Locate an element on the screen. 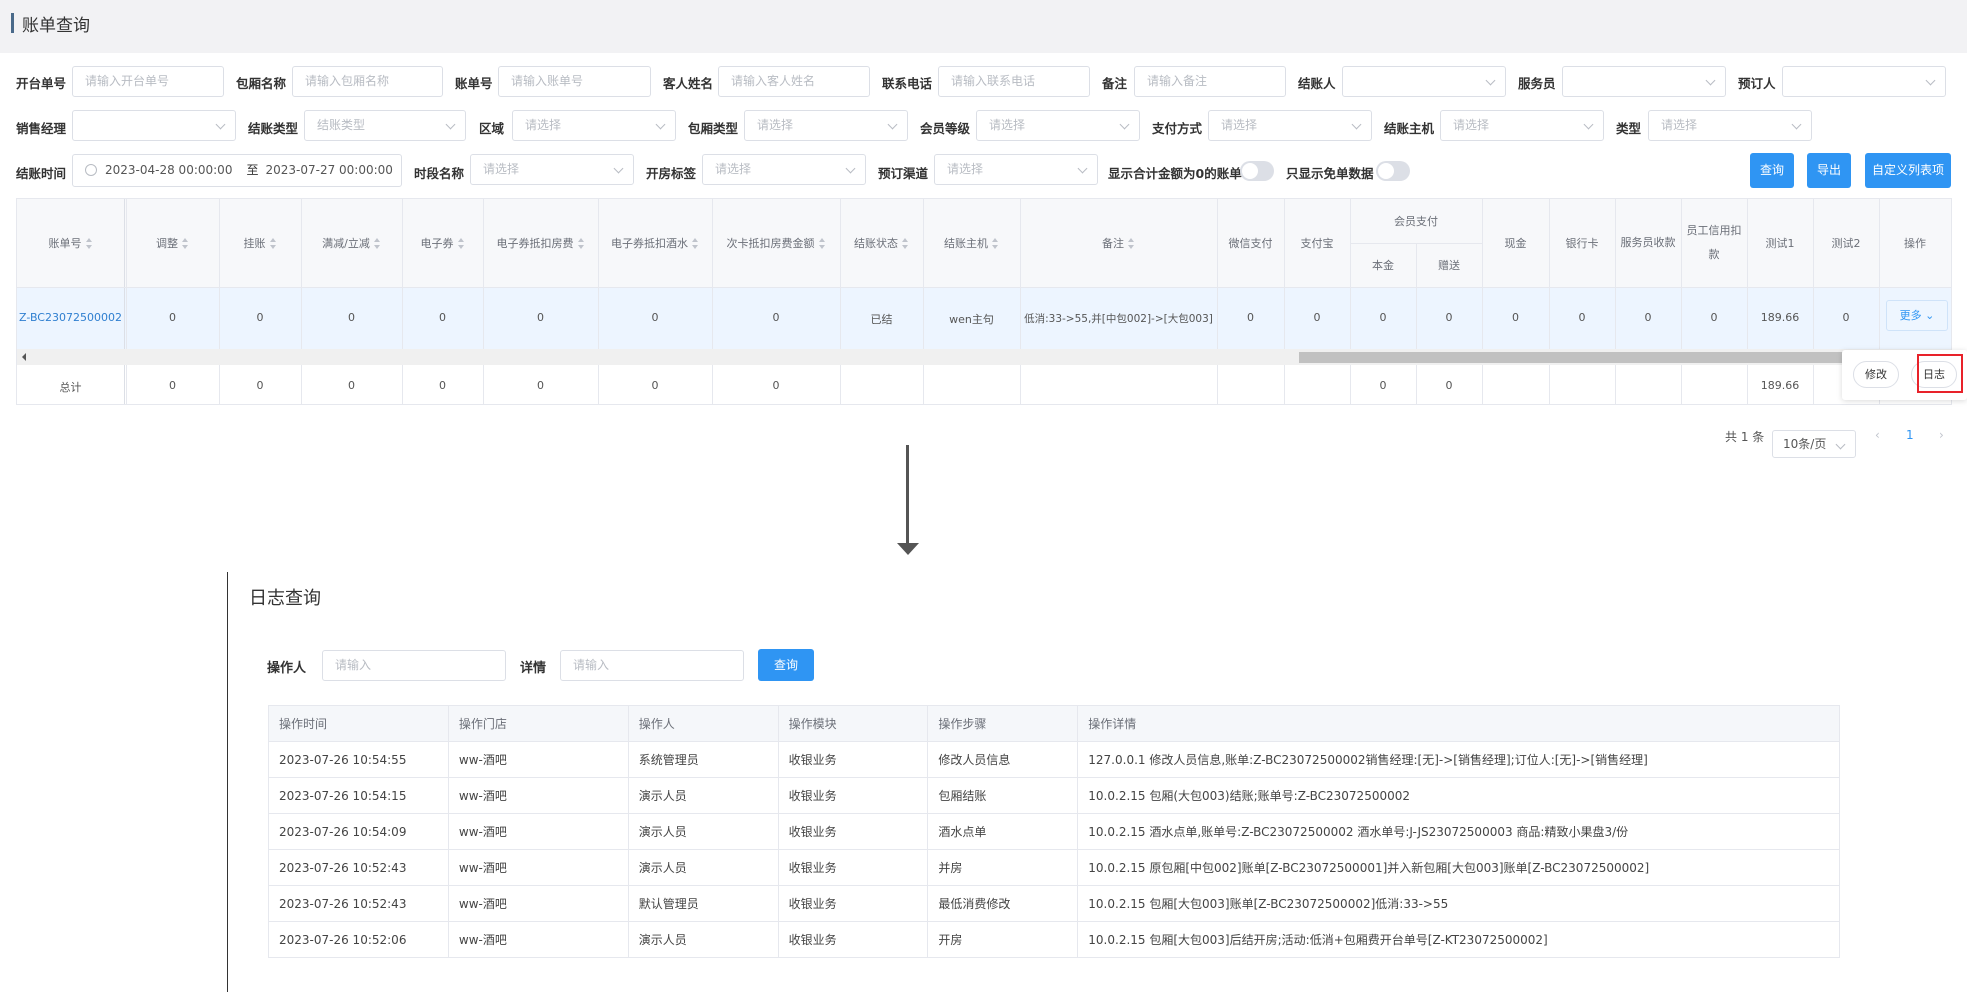  open-order-input: 请输入开台单号 is located at coordinates (148, 81).